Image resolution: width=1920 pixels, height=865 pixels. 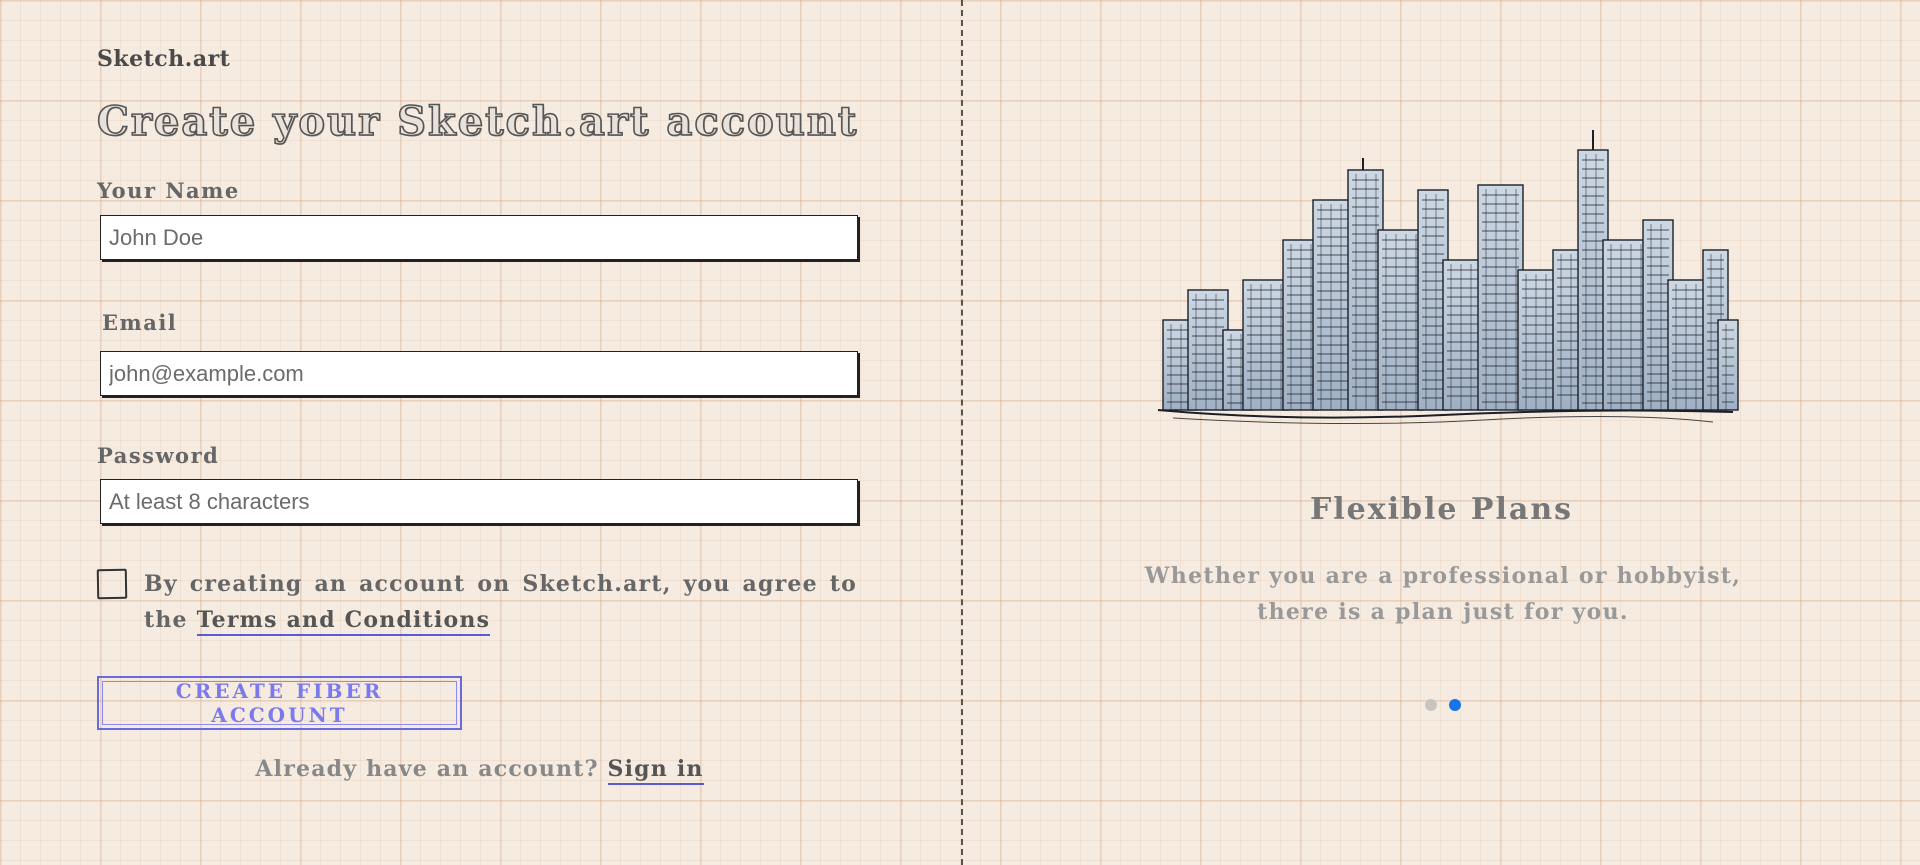 I want to click on brand-logo: Sketch.art, so click(x=164, y=59).